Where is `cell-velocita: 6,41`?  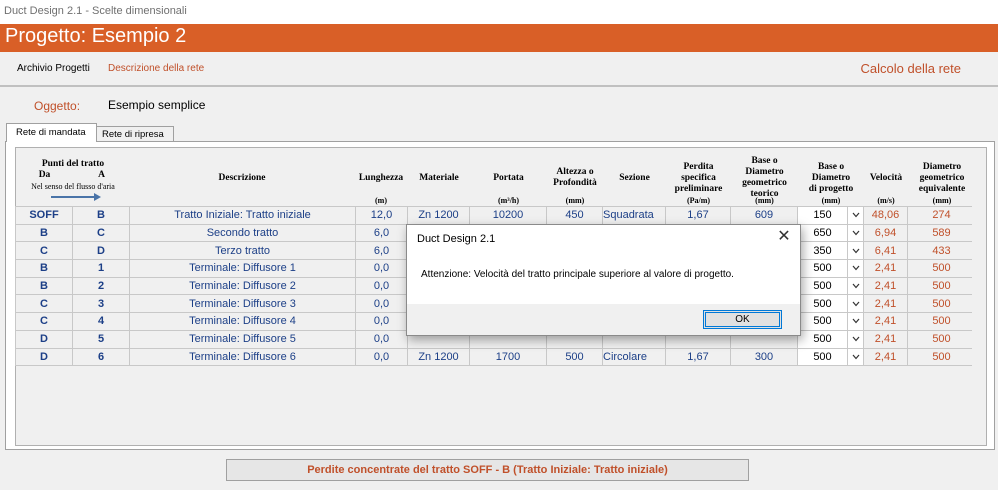 cell-velocita: 6,41 is located at coordinates (885, 251).